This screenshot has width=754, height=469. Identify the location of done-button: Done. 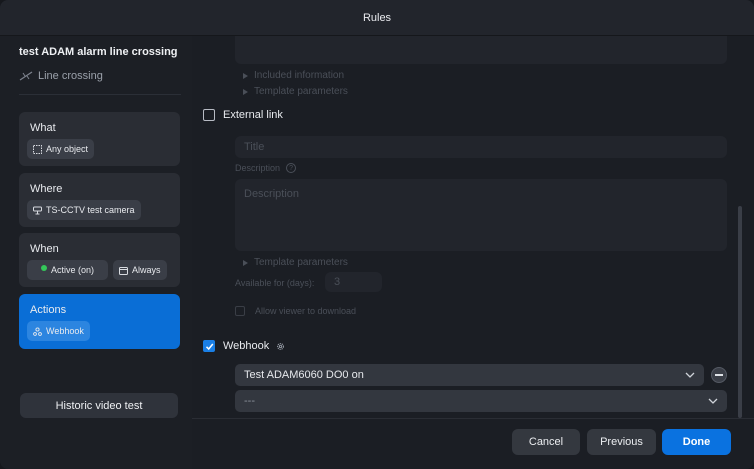
(696, 442).